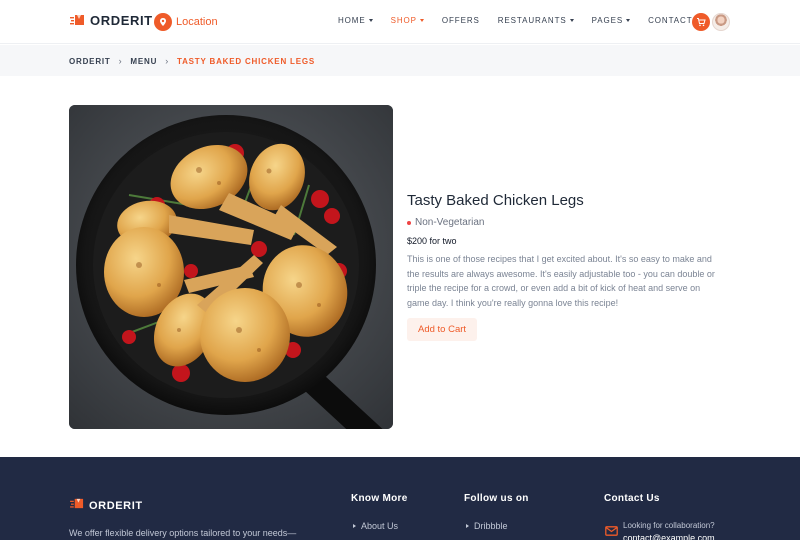  What do you see at coordinates (379, 498) in the screenshot?
I see `know-more-heading: Know More` at bounding box center [379, 498].